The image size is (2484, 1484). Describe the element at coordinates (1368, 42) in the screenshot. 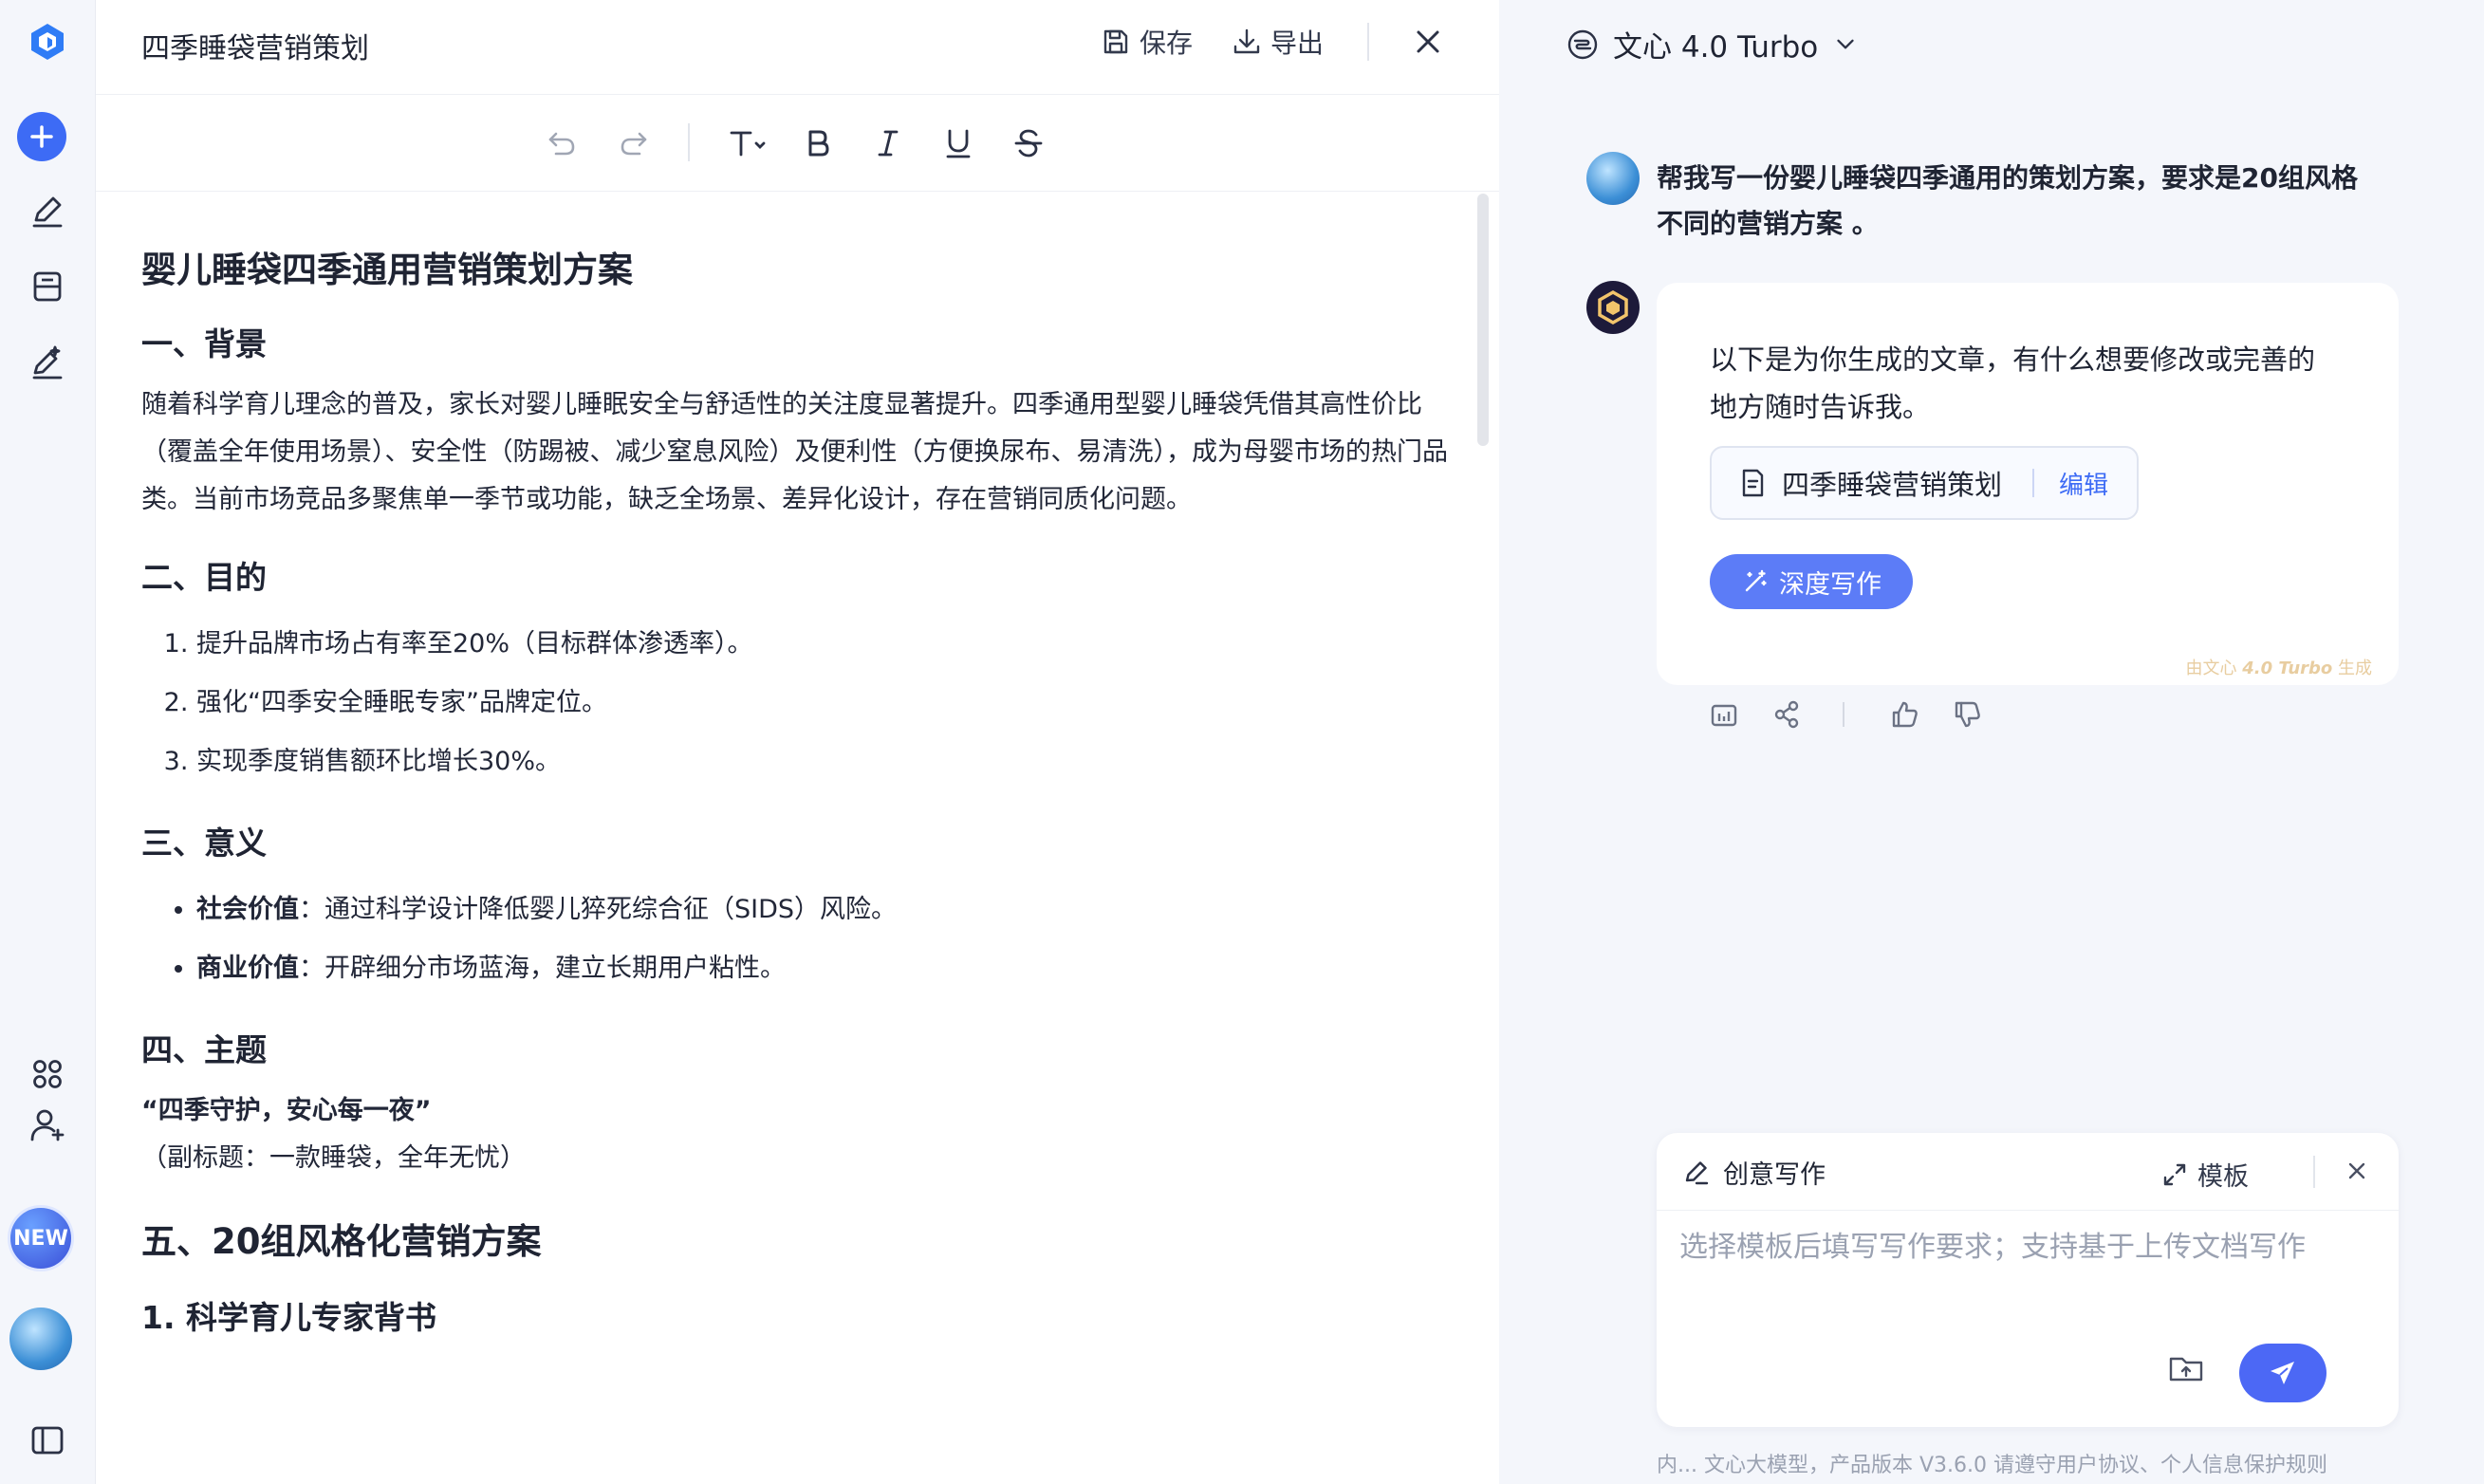

I see `header-divider` at that location.